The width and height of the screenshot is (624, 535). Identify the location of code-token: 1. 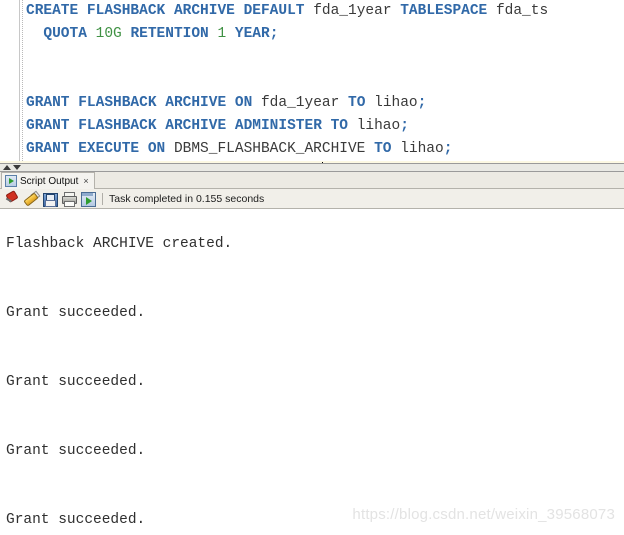
(222, 34).